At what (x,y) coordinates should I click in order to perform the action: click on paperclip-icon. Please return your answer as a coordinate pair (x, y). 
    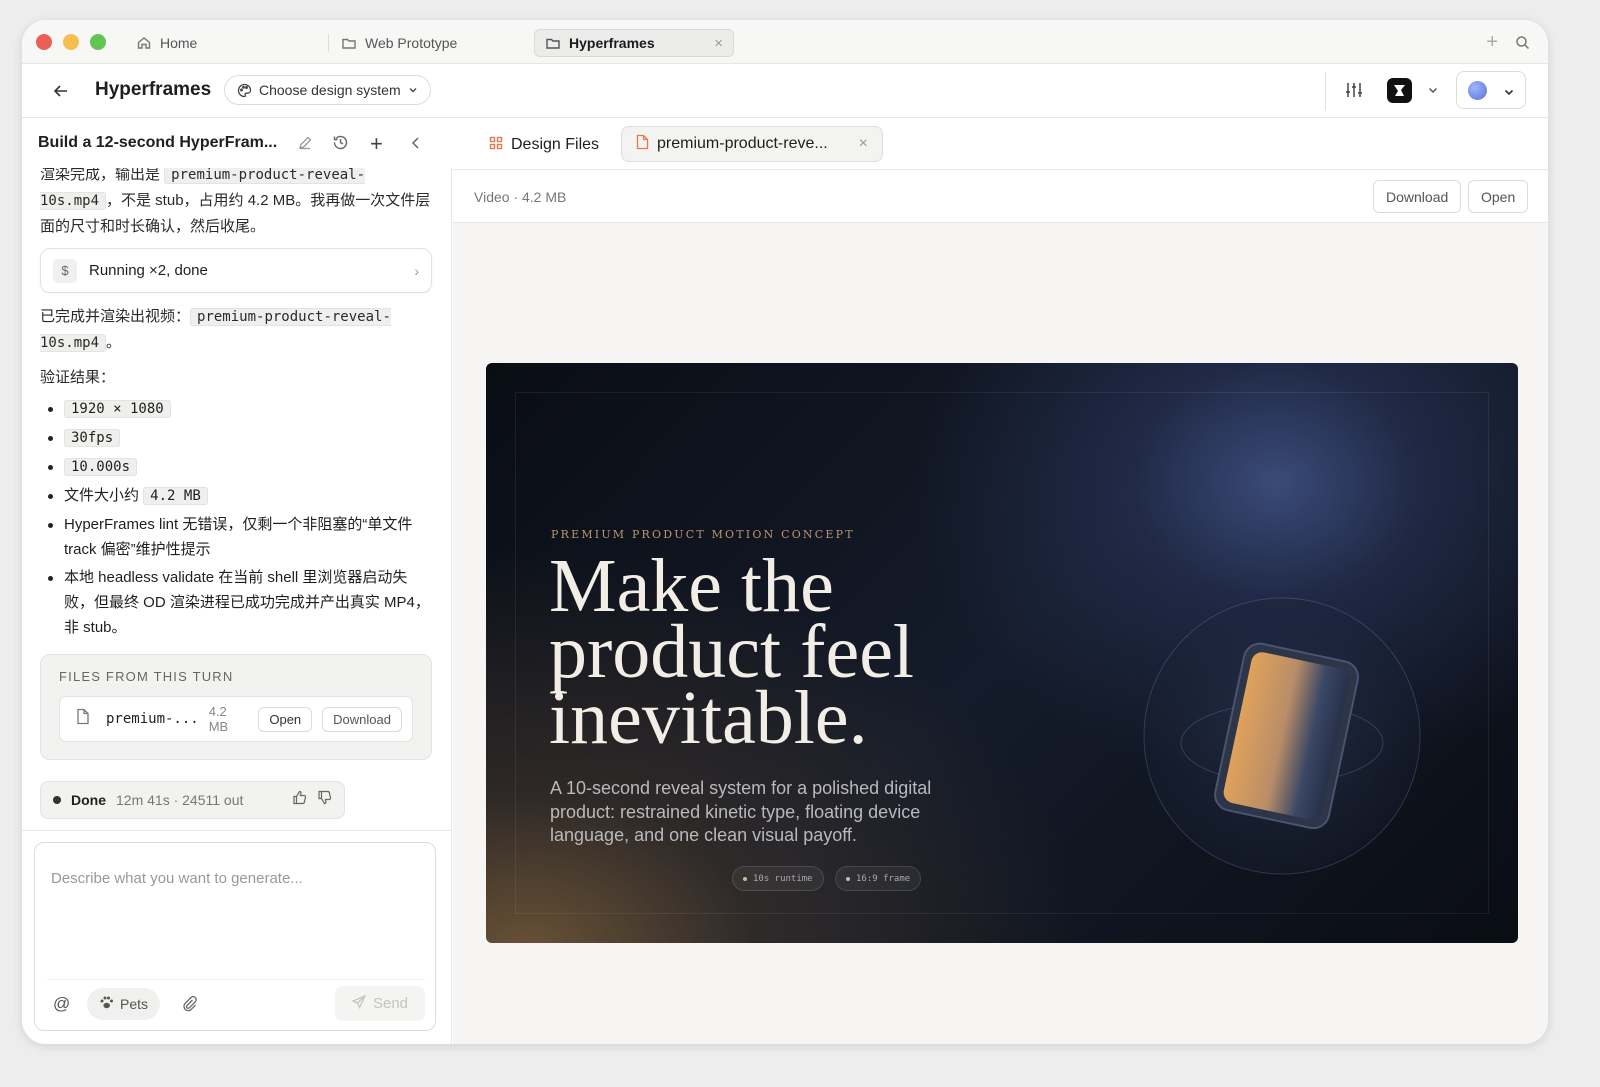
    Looking at the image, I should click on (189, 1006).